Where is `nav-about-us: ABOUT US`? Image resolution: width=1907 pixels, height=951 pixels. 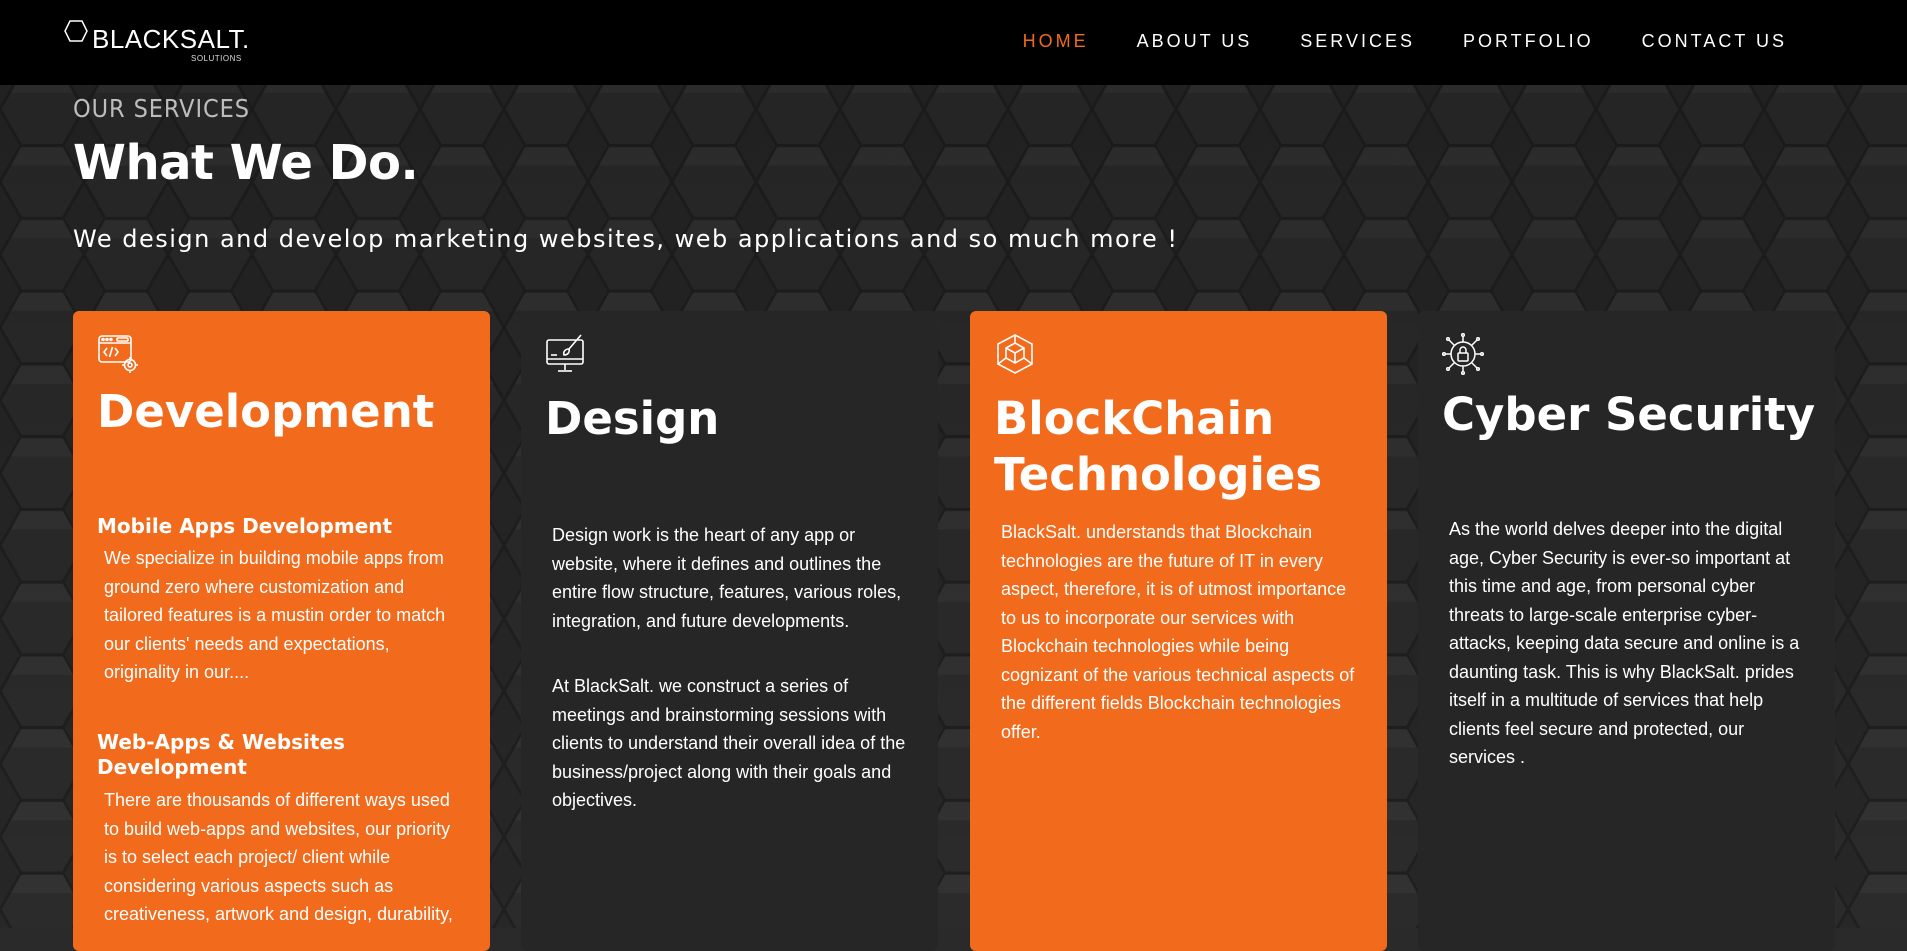
nav-about-us: ABOUT US is located at coordinates (1195, 41).